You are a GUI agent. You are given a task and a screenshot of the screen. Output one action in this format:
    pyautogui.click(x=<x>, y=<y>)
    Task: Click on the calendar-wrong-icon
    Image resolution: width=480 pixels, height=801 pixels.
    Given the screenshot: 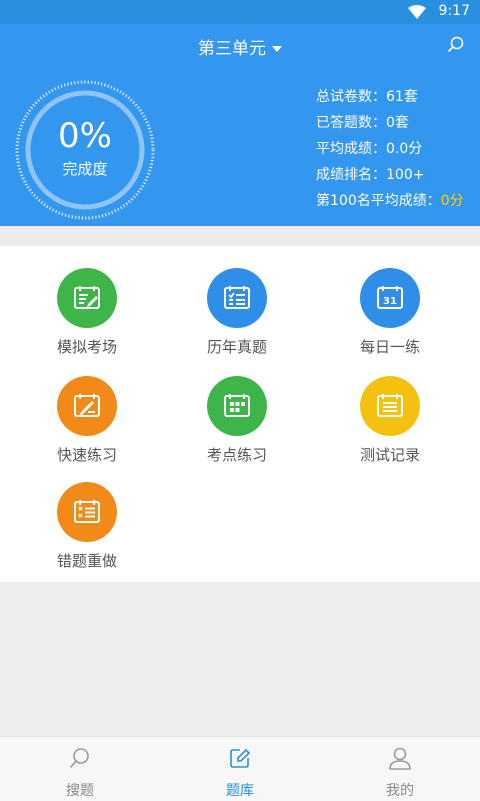 What is the action you would take?
    pyautogui.click(x=87, y=511)
    